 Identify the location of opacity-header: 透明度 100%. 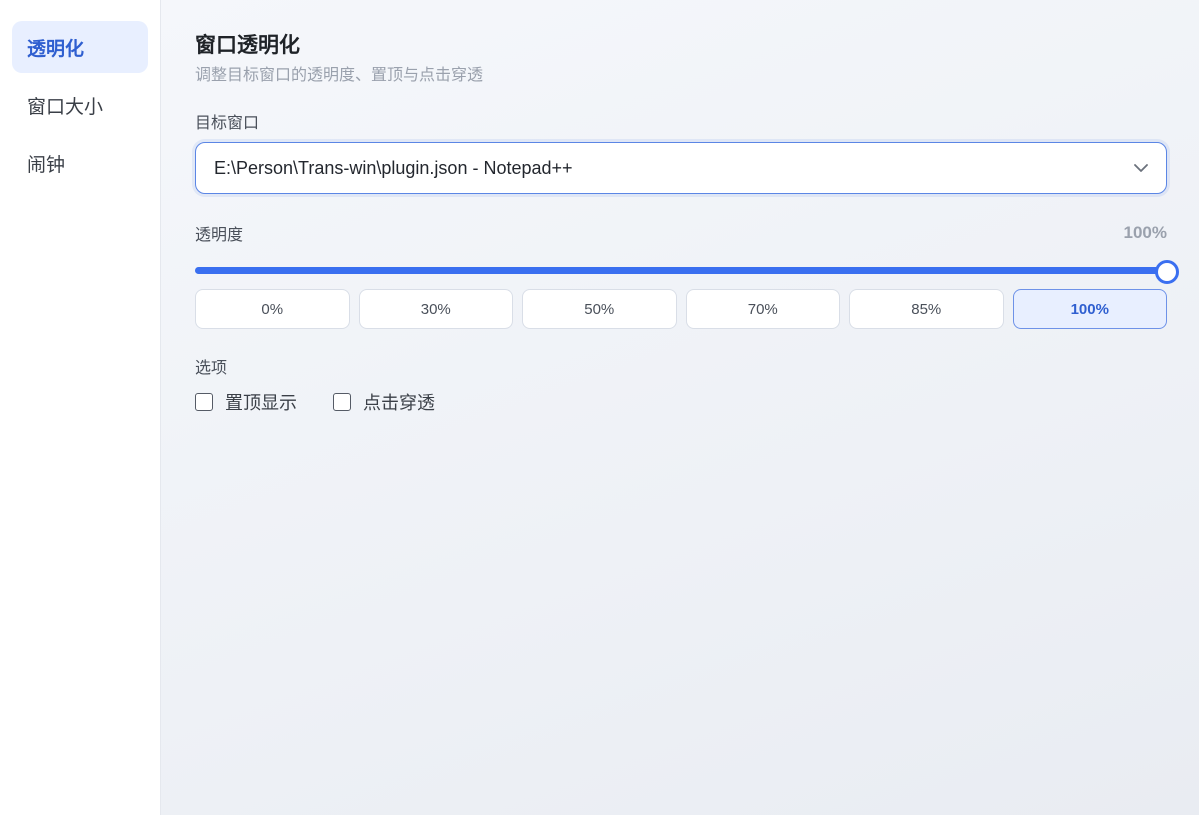
(681, 233).